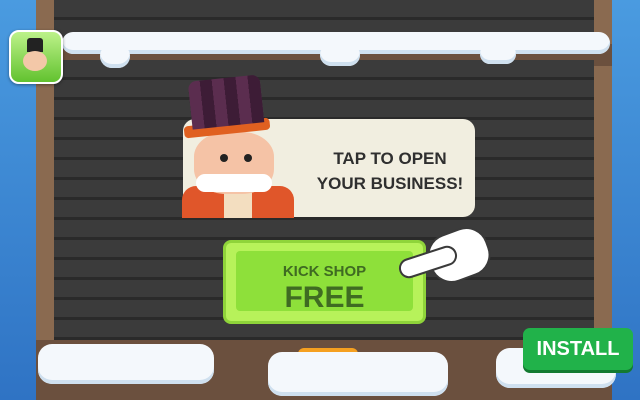 This screenshot has width=640, height=400. Describe the element at coordinates (126, 364) in the screenshot. I see `bottom-snow-left` at that location.